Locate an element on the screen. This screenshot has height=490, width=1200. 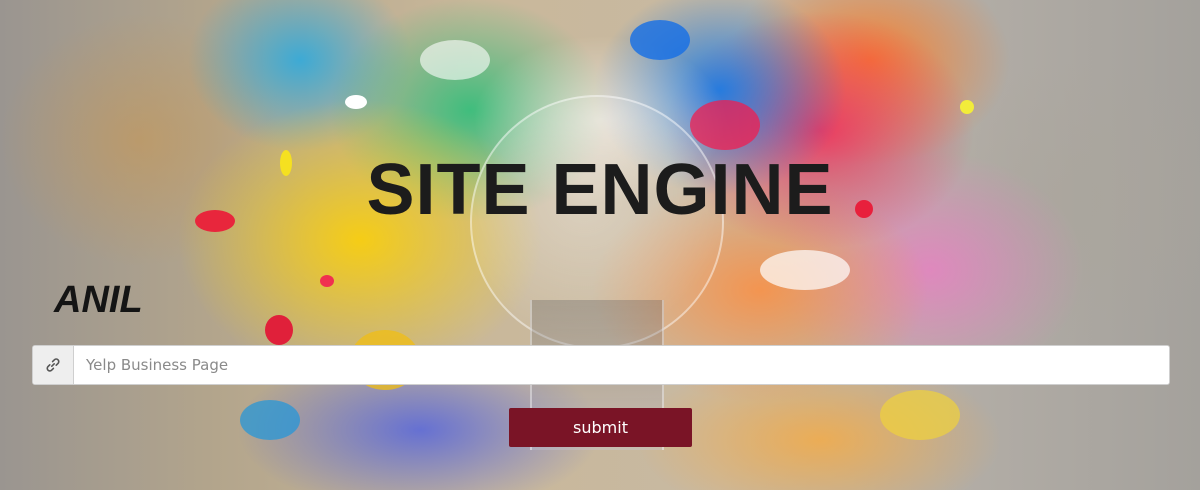
url-input-group is located at coordinates (601, 365).